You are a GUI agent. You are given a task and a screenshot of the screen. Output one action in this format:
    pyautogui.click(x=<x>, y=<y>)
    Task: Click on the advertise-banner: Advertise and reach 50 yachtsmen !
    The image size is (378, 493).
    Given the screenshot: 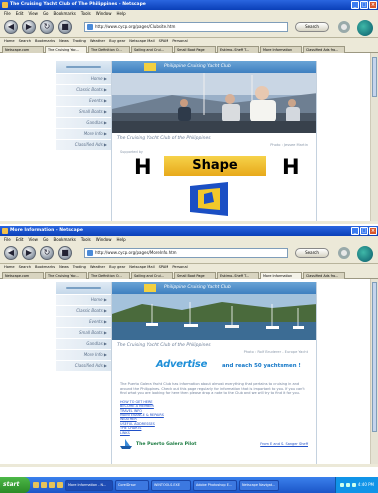 What is the action you would take?
    pyautogui.click(x=214, y=367)
    